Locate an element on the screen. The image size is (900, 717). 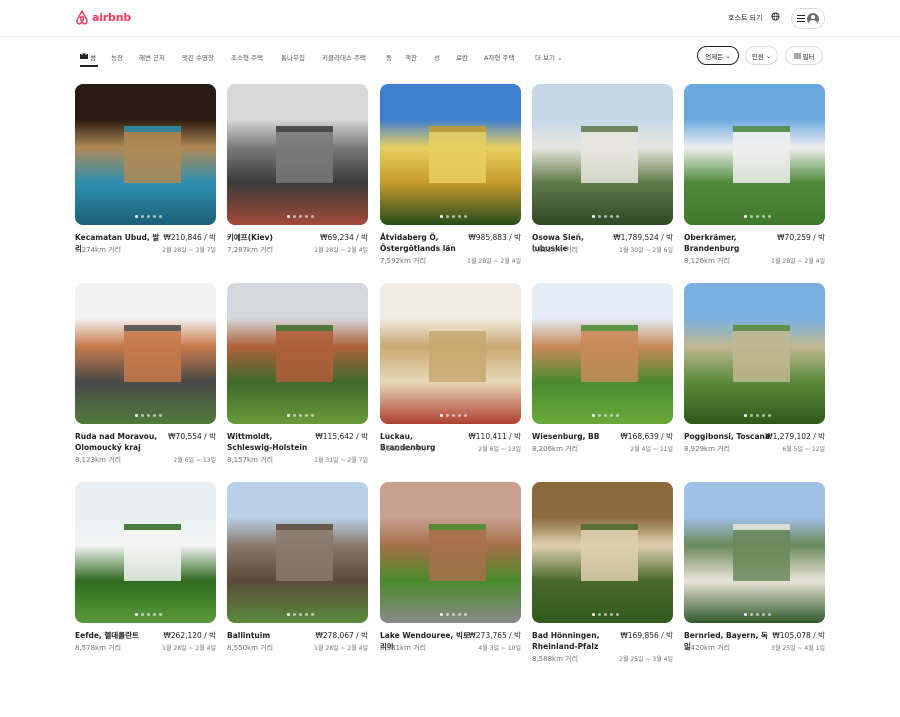
listing-distance: 8,123km 거리 is located at coordinates (98, 460).